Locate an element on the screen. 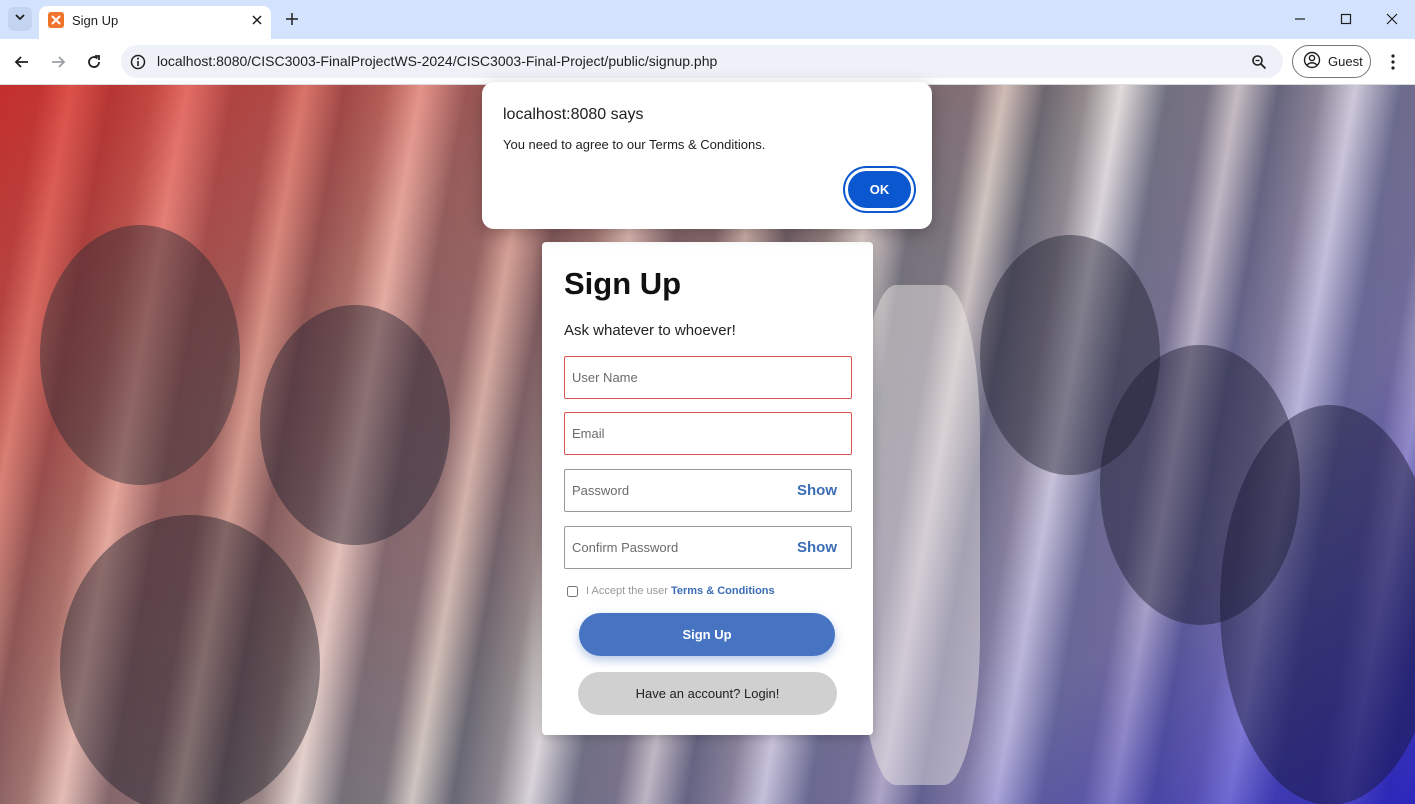  ok-button: OK is located at coordinates (879, 189).